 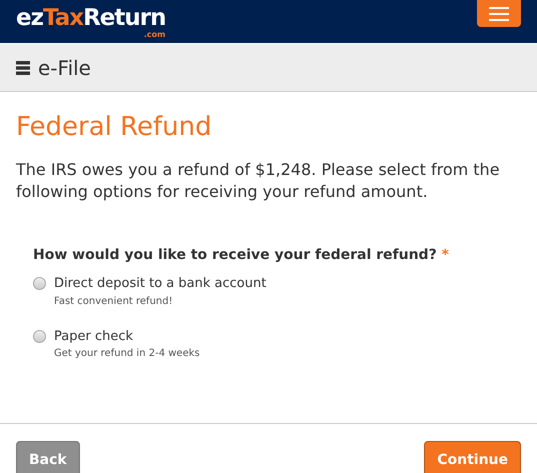 I want to click on required-mark: *, so click(x=445, y=255).